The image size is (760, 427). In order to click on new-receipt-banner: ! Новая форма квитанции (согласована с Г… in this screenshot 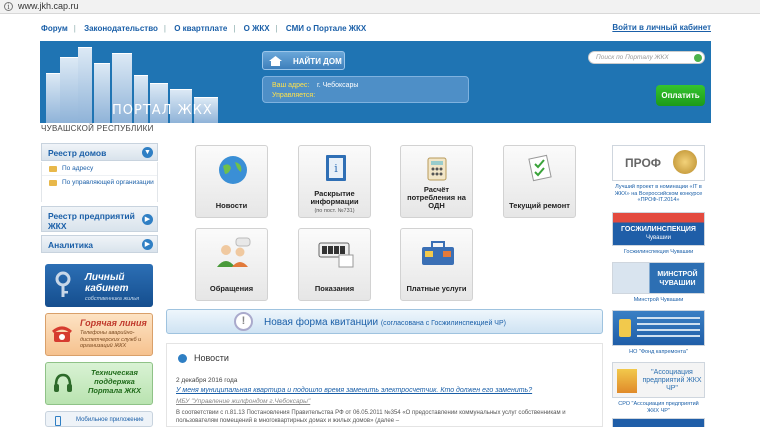, I will do `click(384, 321)`.